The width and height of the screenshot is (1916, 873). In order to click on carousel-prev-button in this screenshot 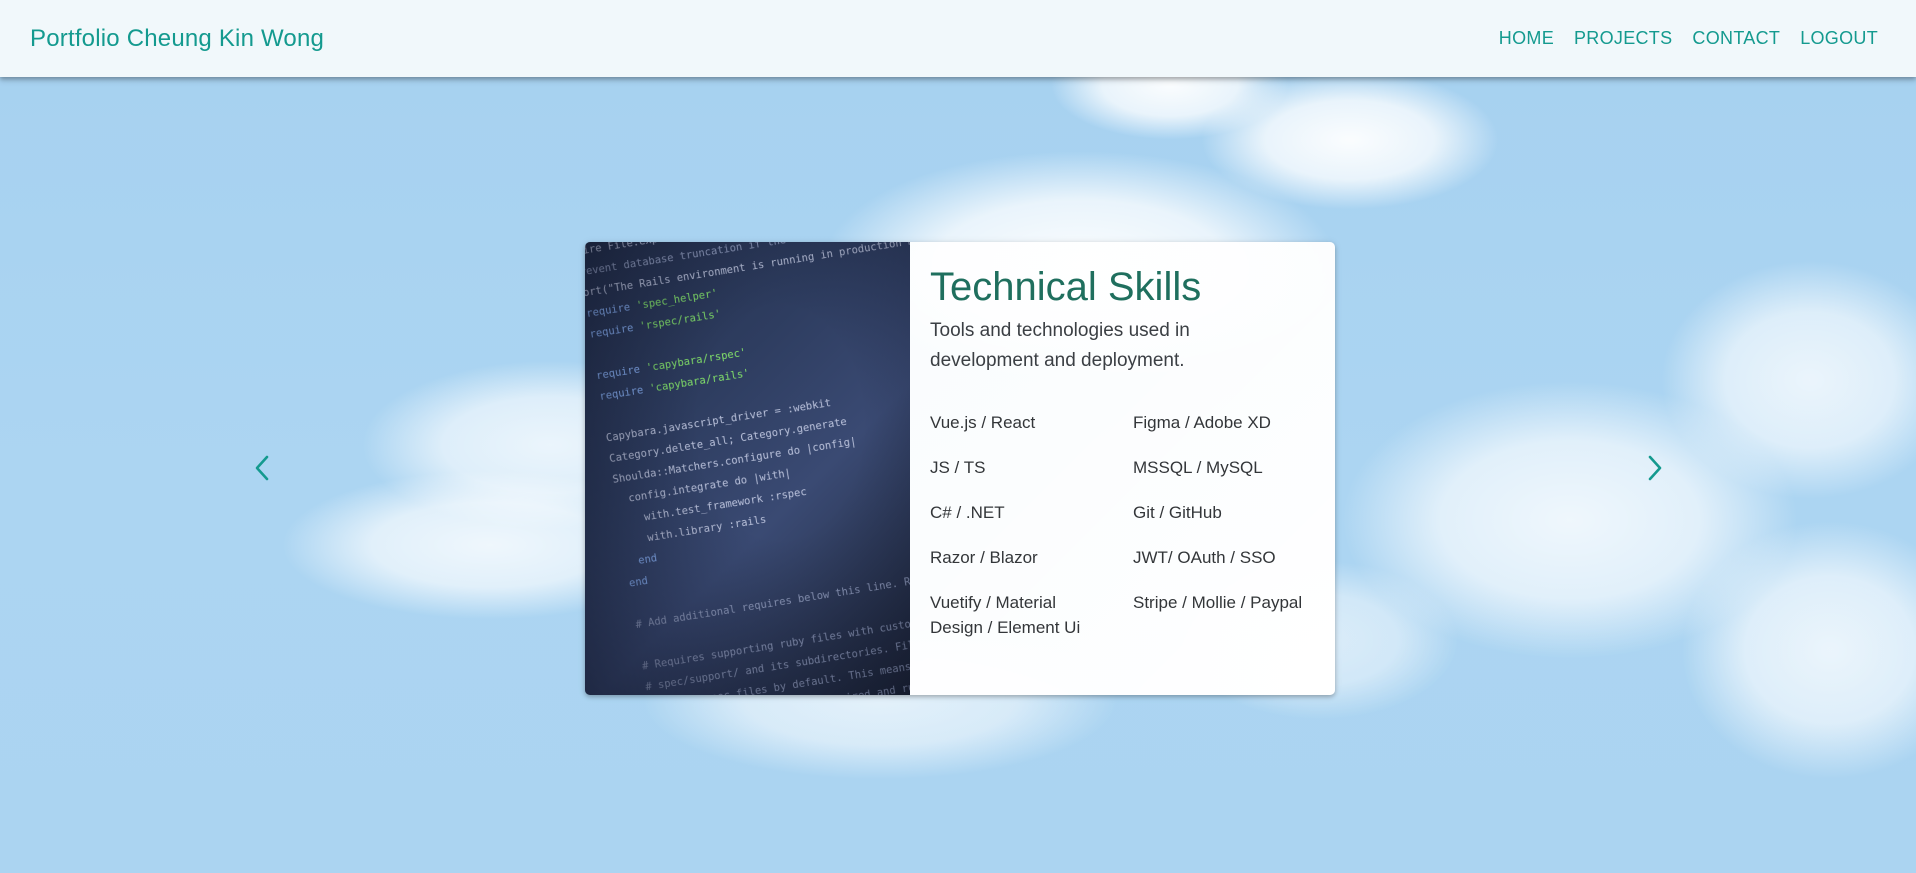, I will do `click(262, 468)`.